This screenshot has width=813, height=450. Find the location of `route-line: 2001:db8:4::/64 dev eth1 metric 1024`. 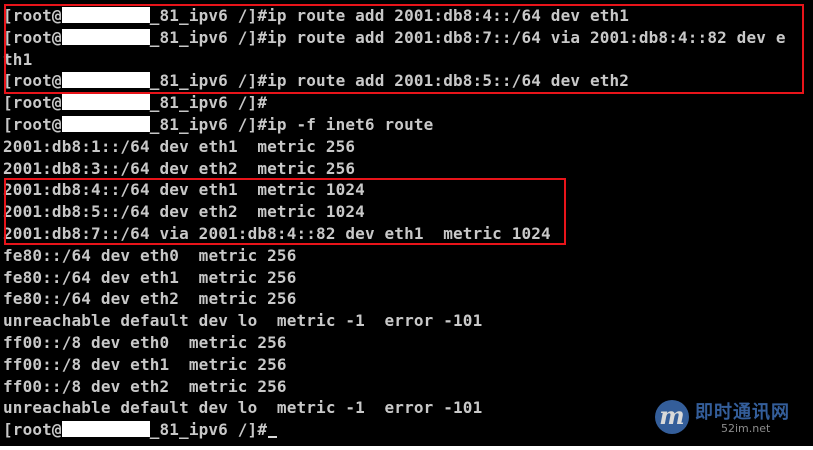

route-line: 2001:db8:4::/64 dev eth1 metric 1024 is located at coordinates (184, 190).